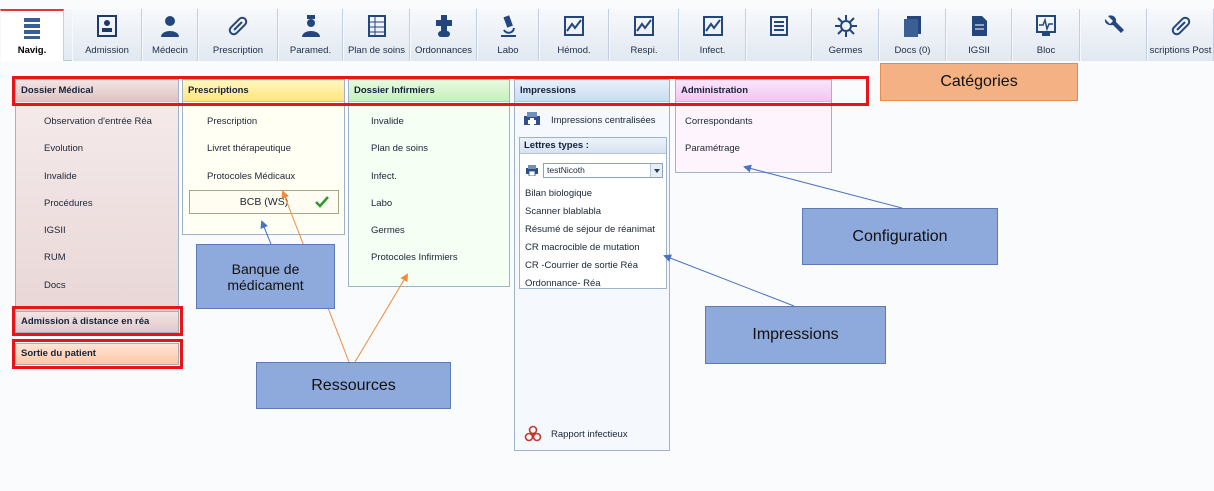  Describe the element at coordinates (508, 26) in the screenshot. I see `microscope-icon` at that location.